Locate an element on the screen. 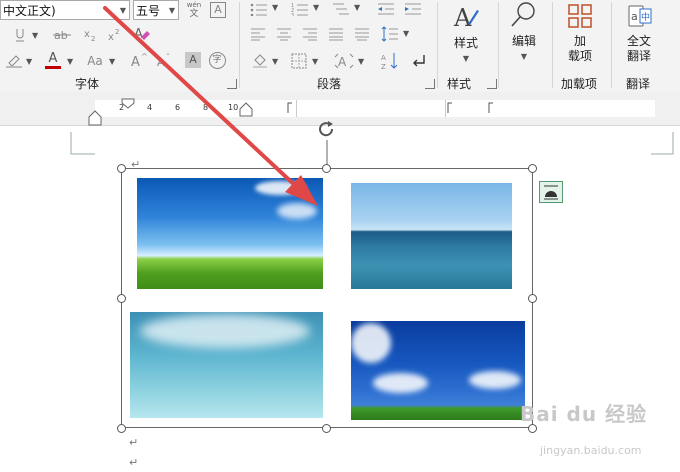  watermark-brand: Bai du 经验 is located at coordinates (584, 414).